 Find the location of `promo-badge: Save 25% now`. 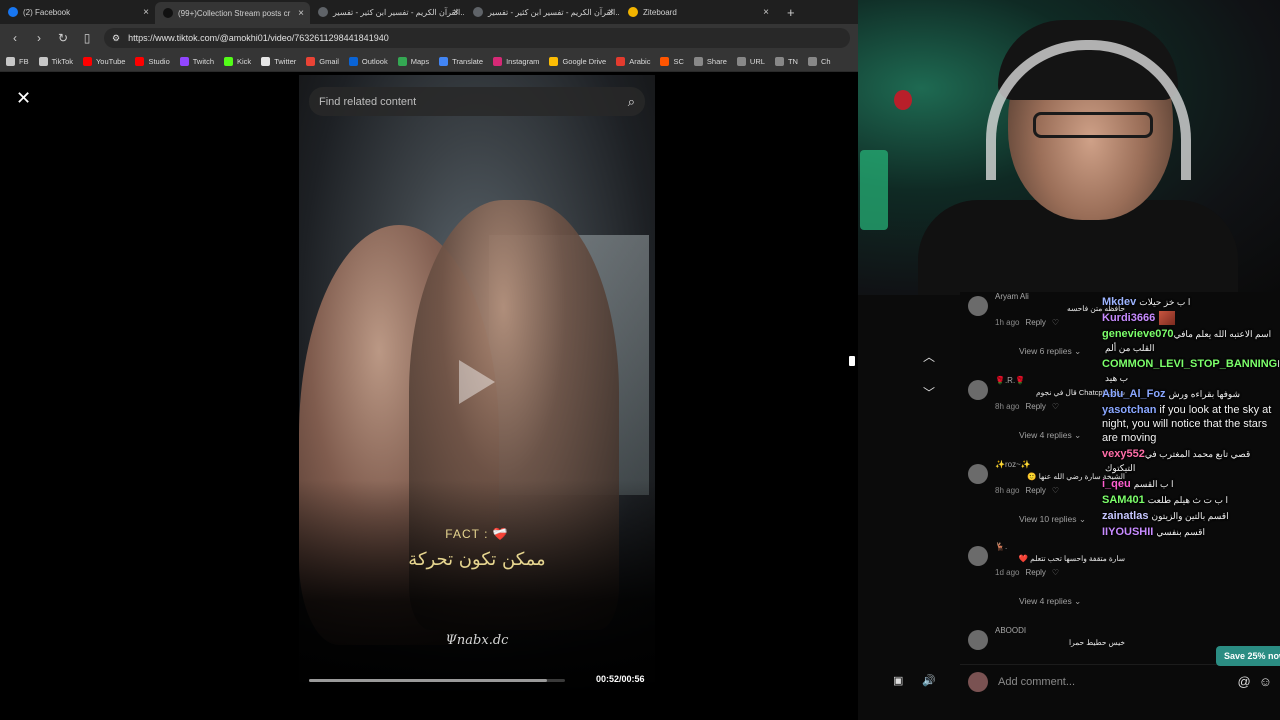

promo-badge: Save 25% now is located at coordinates (1248, 656).